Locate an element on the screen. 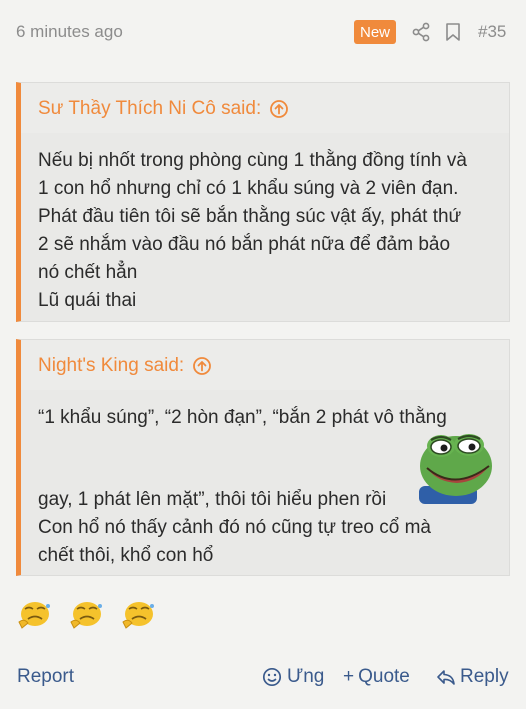  report-link: Report is located at coordinates (45, 677).